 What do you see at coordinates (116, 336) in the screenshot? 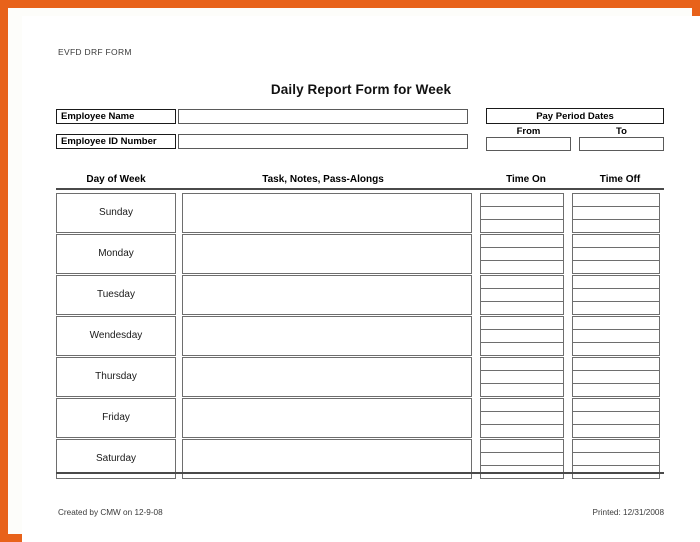
I see `day-of-week-cell: Wendesday` at bounding box center [116, 336].